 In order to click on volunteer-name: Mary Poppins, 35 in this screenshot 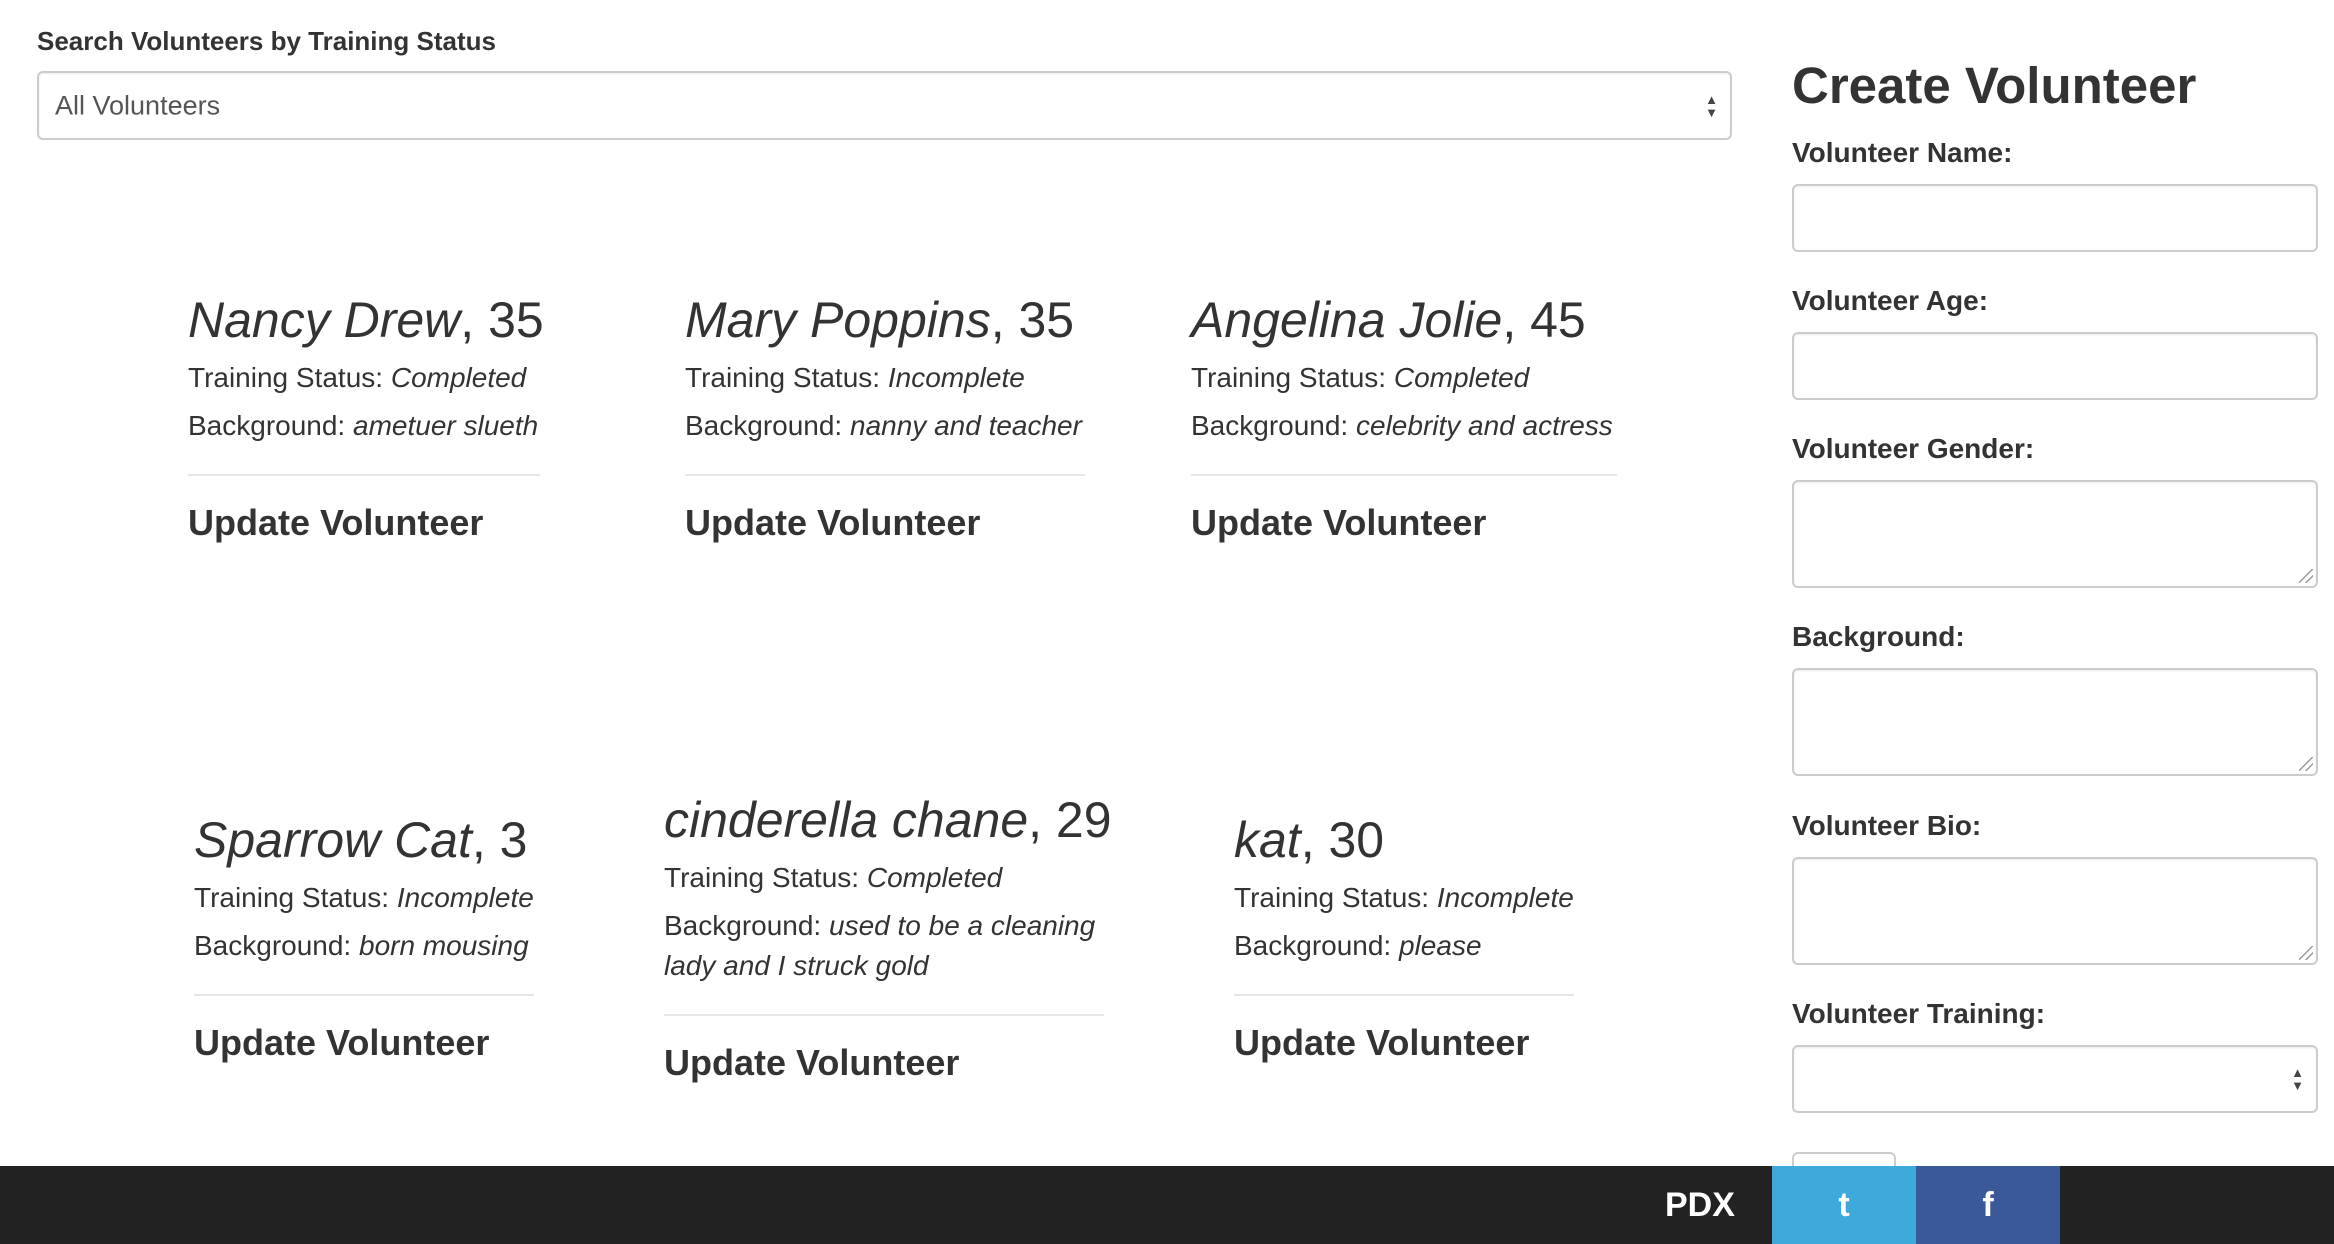, I will do `click(885, 320)`.